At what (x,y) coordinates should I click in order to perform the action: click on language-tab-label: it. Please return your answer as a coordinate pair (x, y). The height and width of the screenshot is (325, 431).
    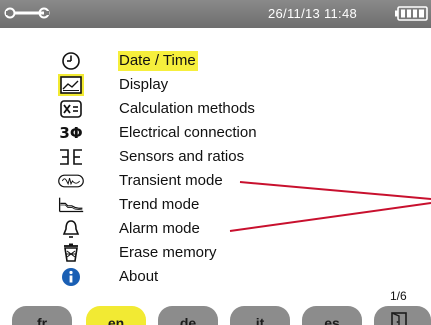
    Looking at the image, I should click on (260, 320).